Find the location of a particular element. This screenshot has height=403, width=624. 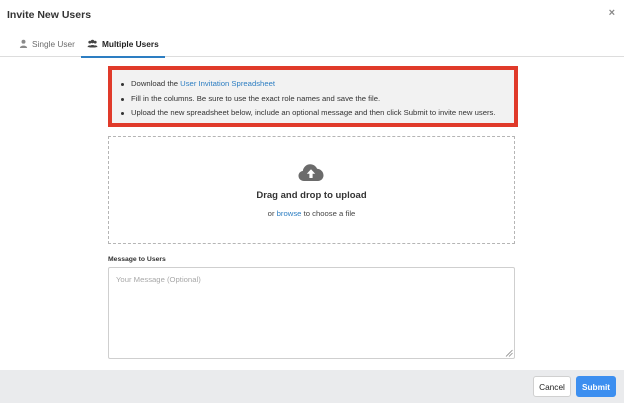

tab-multiple-users-label: Multiple Users is located at coordinates (130, 43).